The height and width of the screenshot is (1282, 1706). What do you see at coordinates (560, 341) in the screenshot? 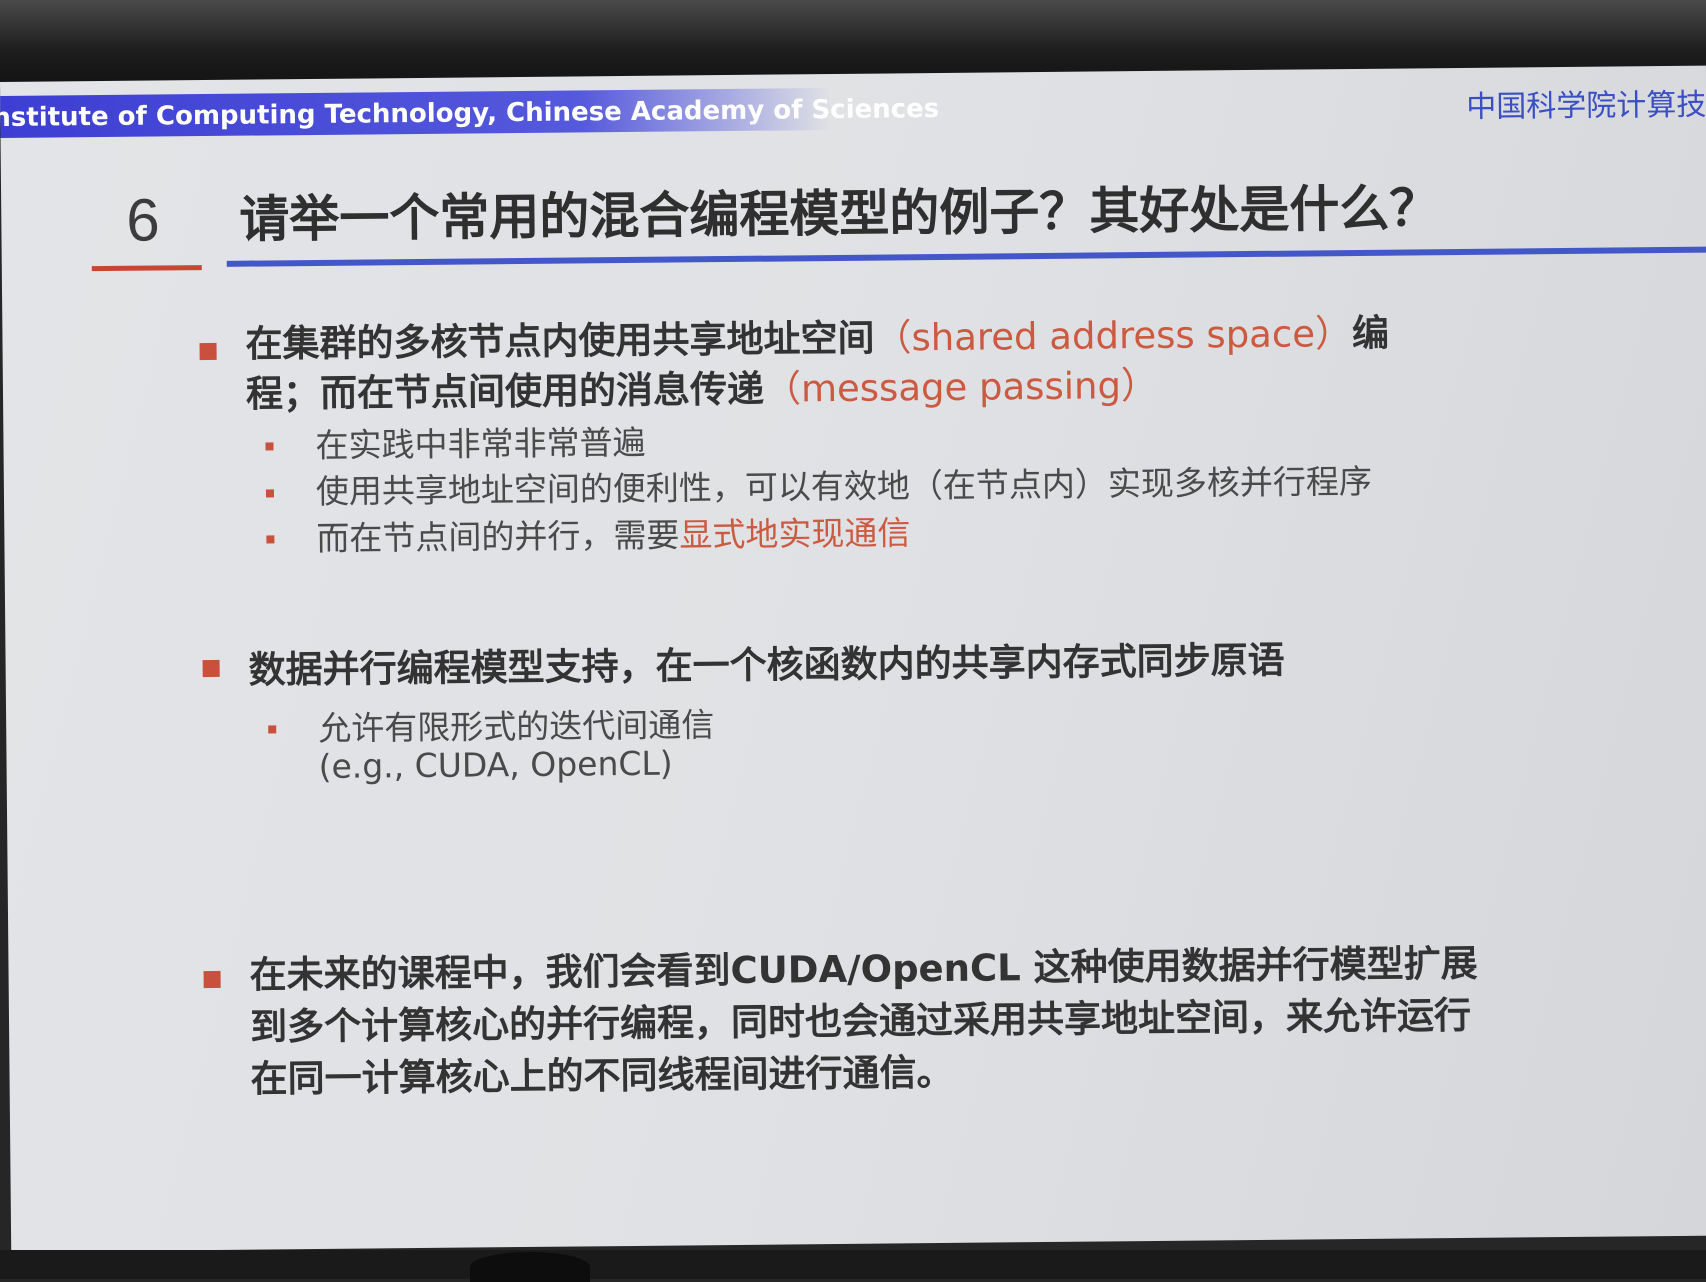
I see `bullet-1-prefix: 在集群的多核节点内使用共享地址空间` at bounding box center [560, 341].